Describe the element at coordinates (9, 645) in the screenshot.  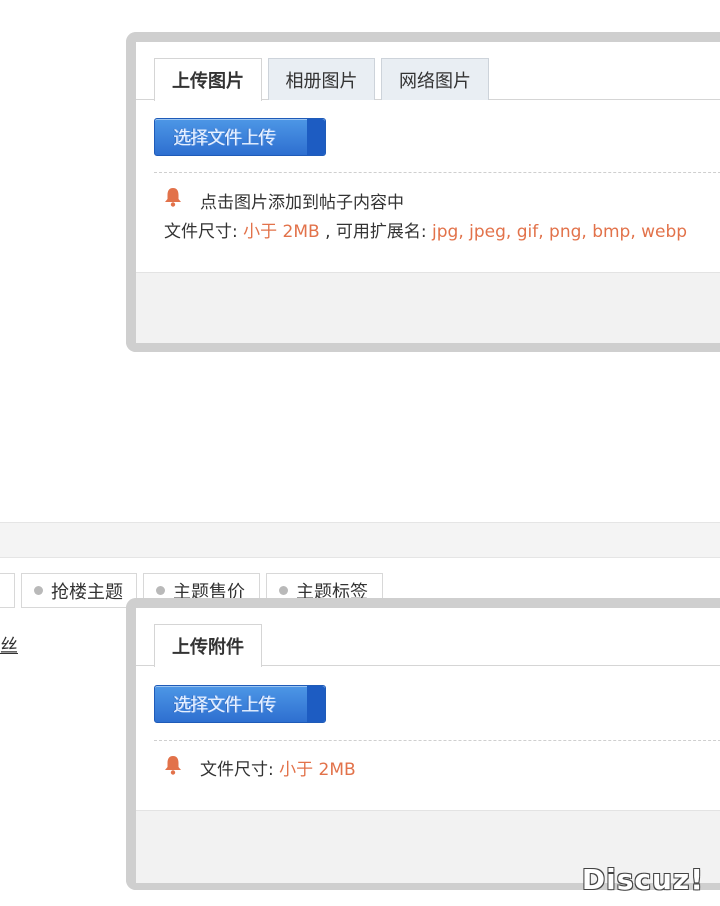
I see `partial-link-text: 丝` at that location.